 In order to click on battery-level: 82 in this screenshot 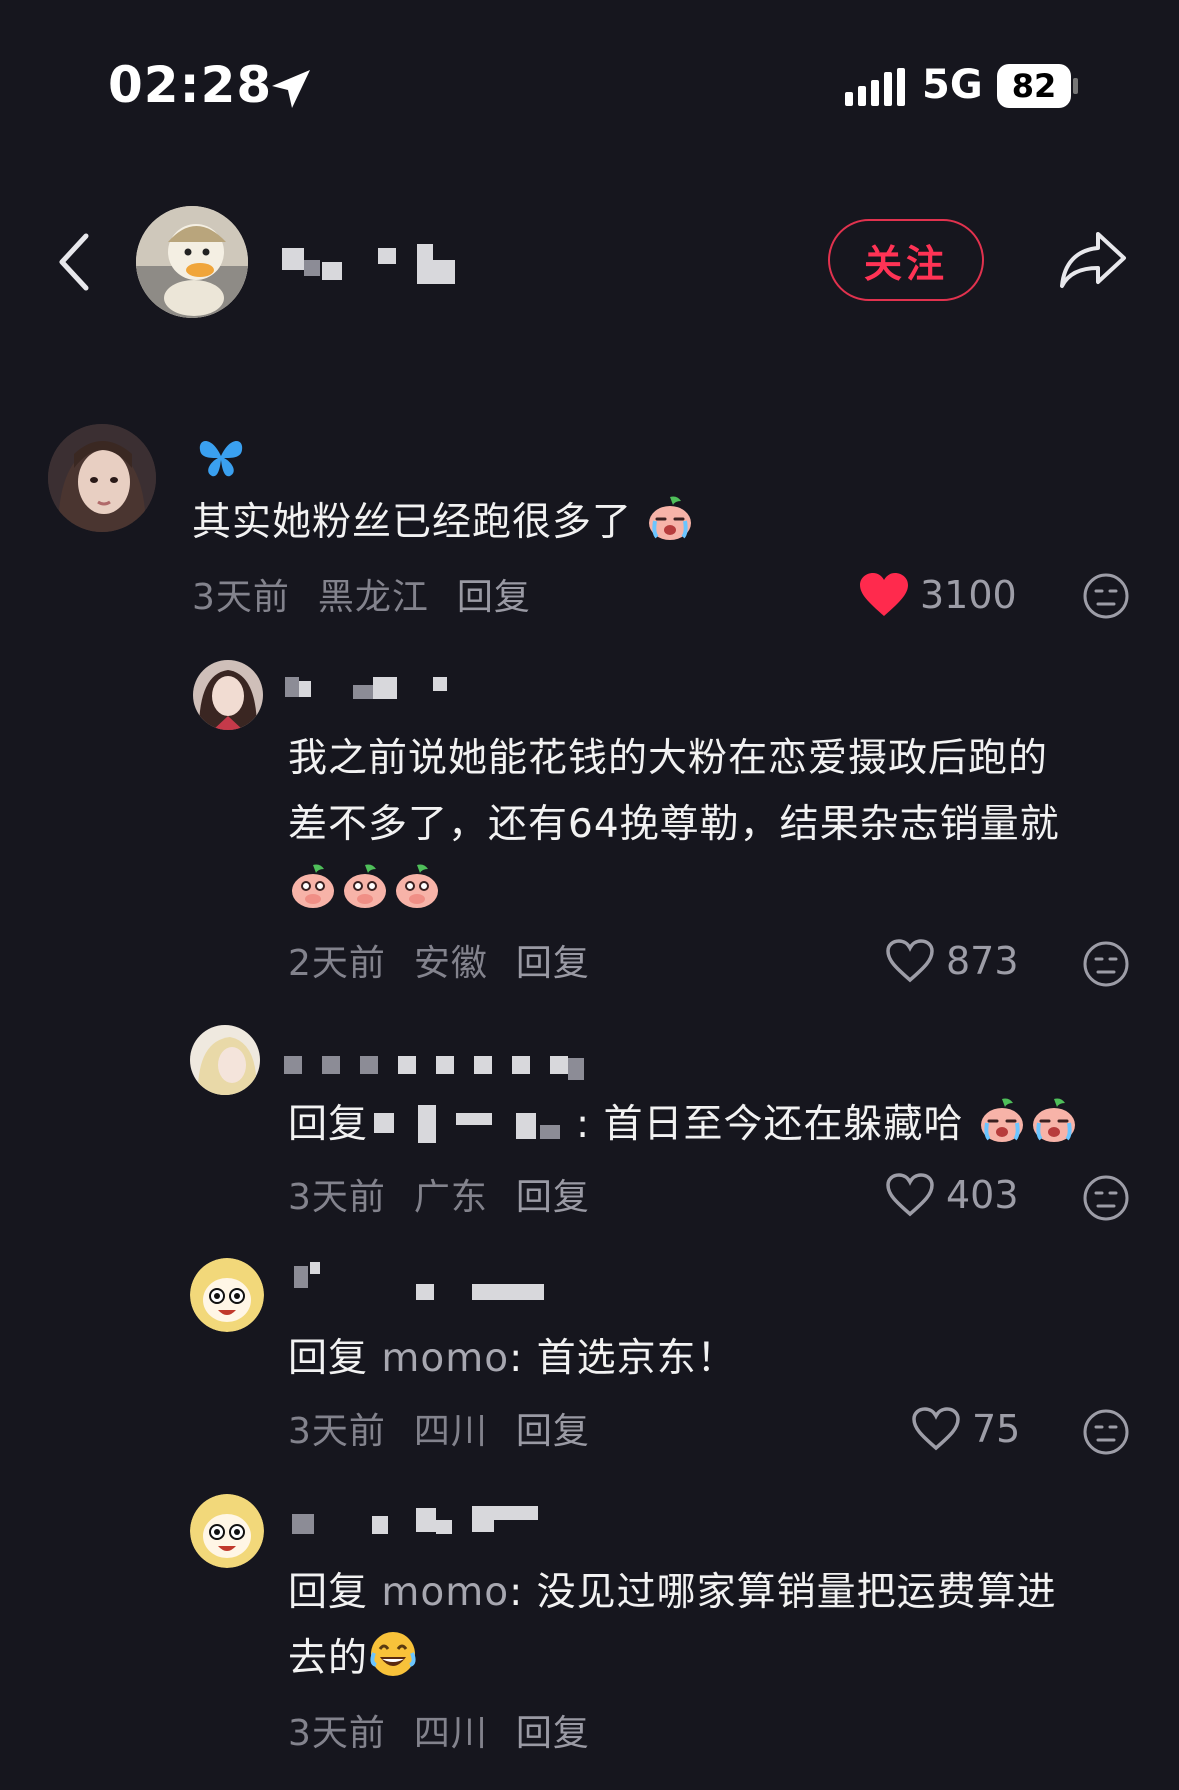, I will do `click(1034, 86)`.